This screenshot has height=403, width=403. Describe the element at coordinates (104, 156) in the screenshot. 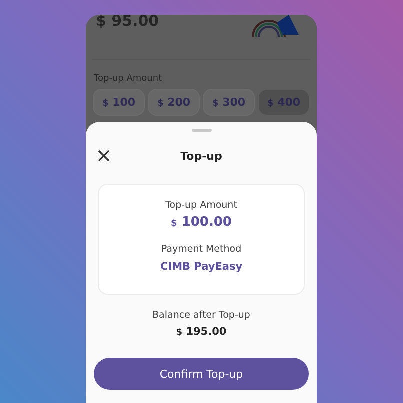

I see `close-icon` at that location.